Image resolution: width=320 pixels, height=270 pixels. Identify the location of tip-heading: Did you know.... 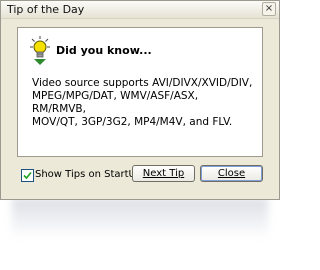
(104, 50).